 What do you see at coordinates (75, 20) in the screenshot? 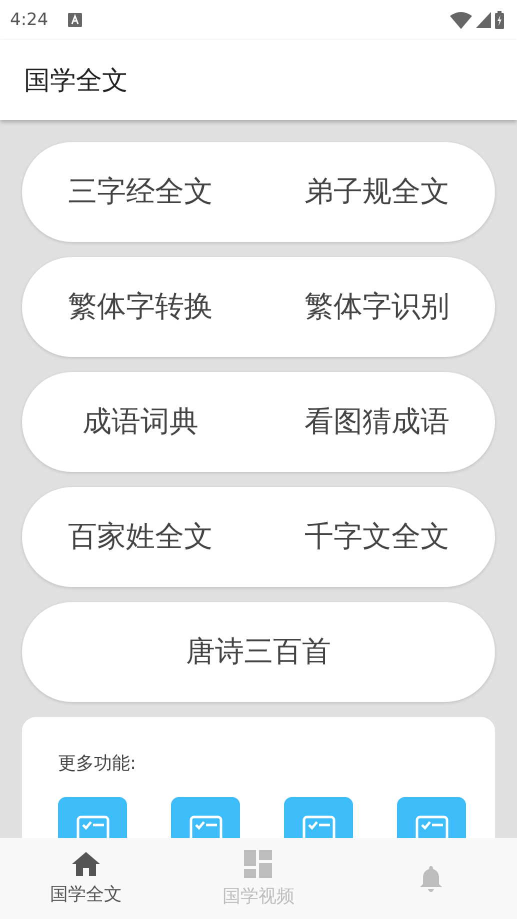
I see `notification-icon` at bounding box center [75, 20].